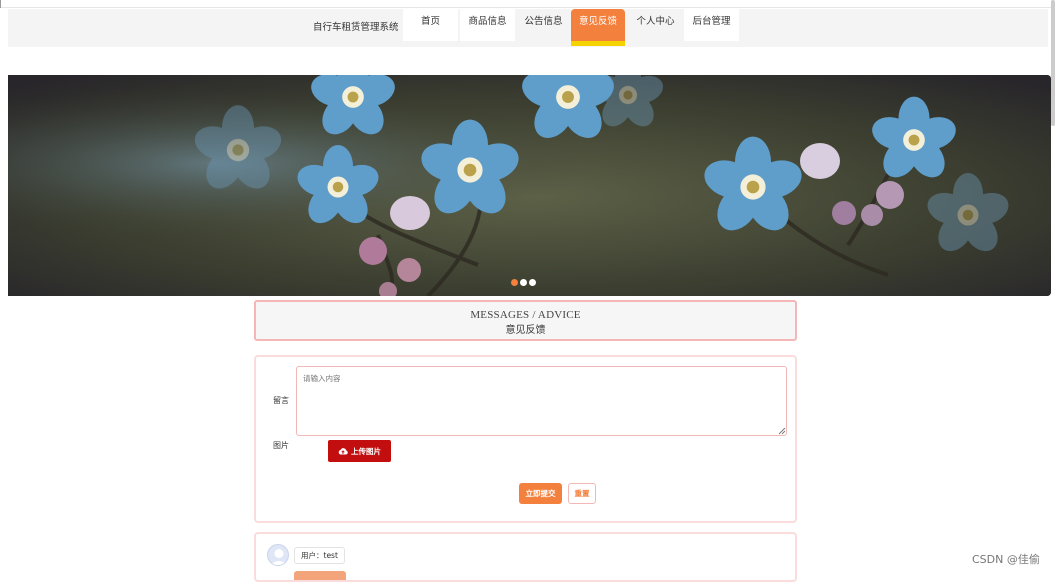  What do you see at coordinates (319, 555) in the screenshot?
I see `comment-user: 用户：test` at bounding box center [319, 555].